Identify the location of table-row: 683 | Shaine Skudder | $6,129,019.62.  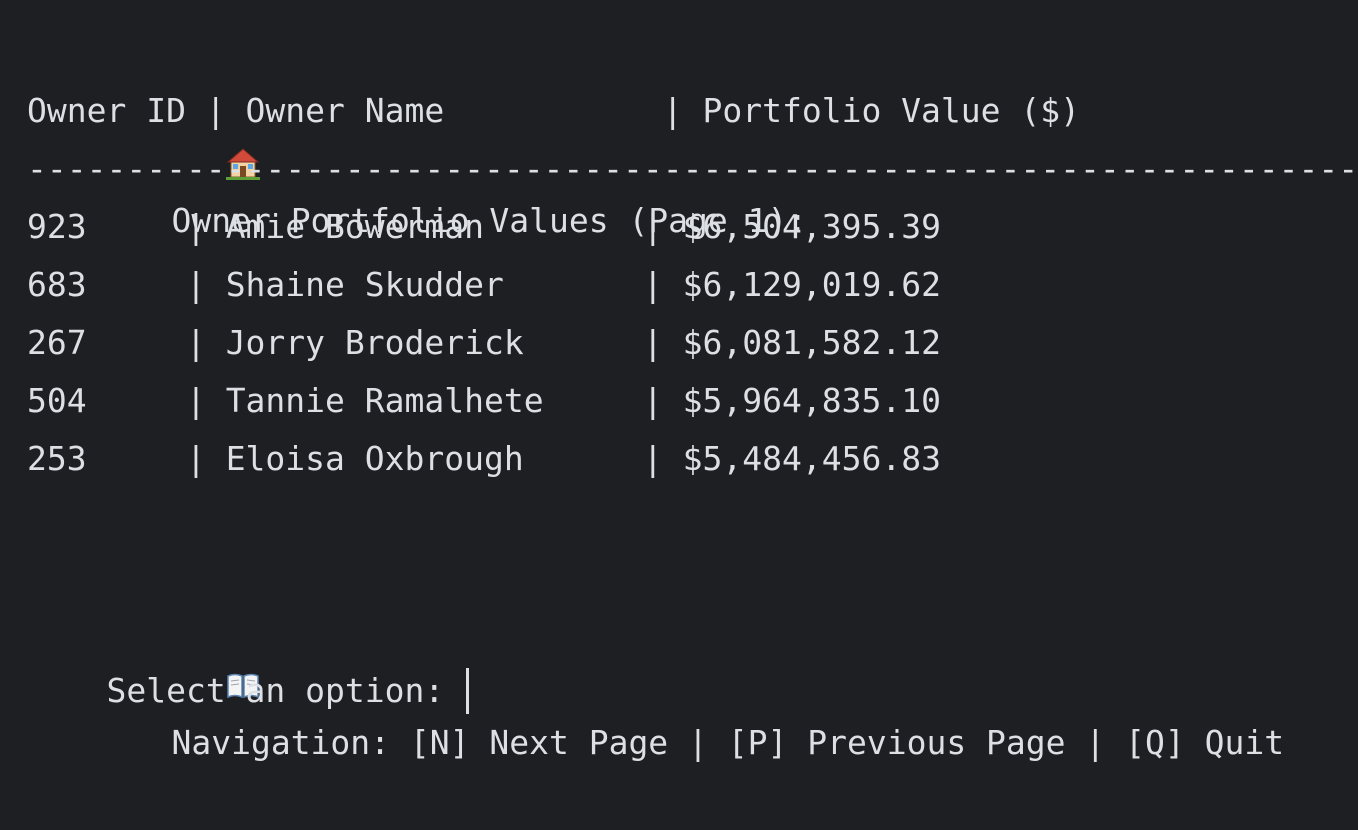
(692, 285).